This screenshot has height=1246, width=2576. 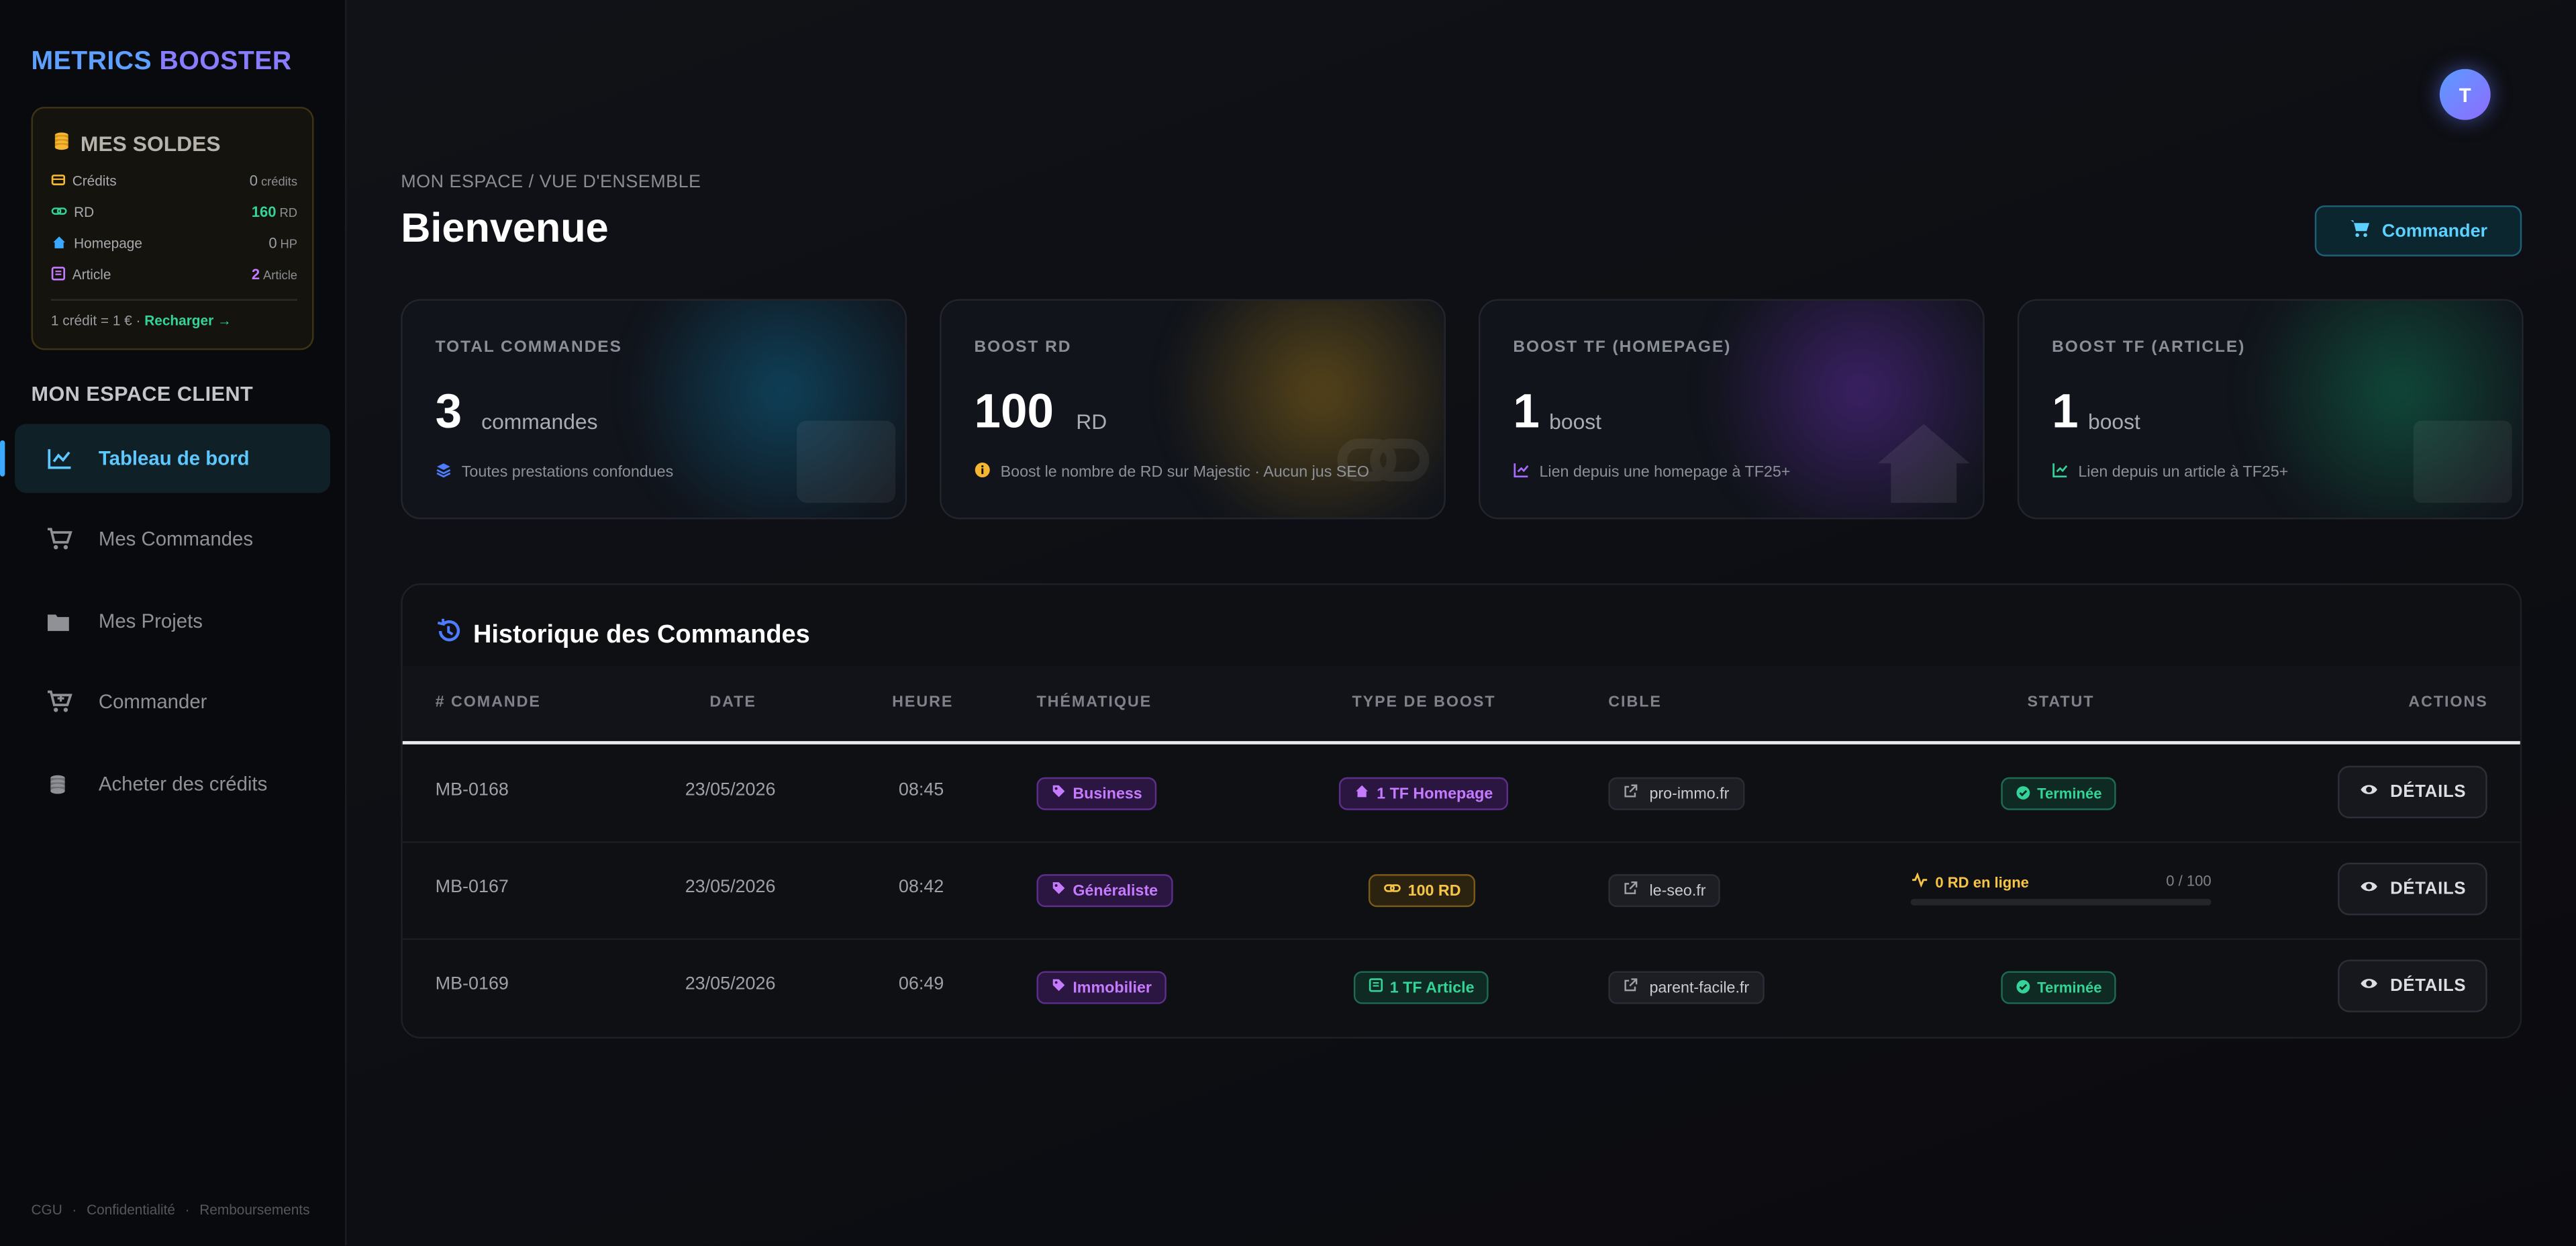 I want to click on stat-unit: RD, so click(x=1091, y=421).